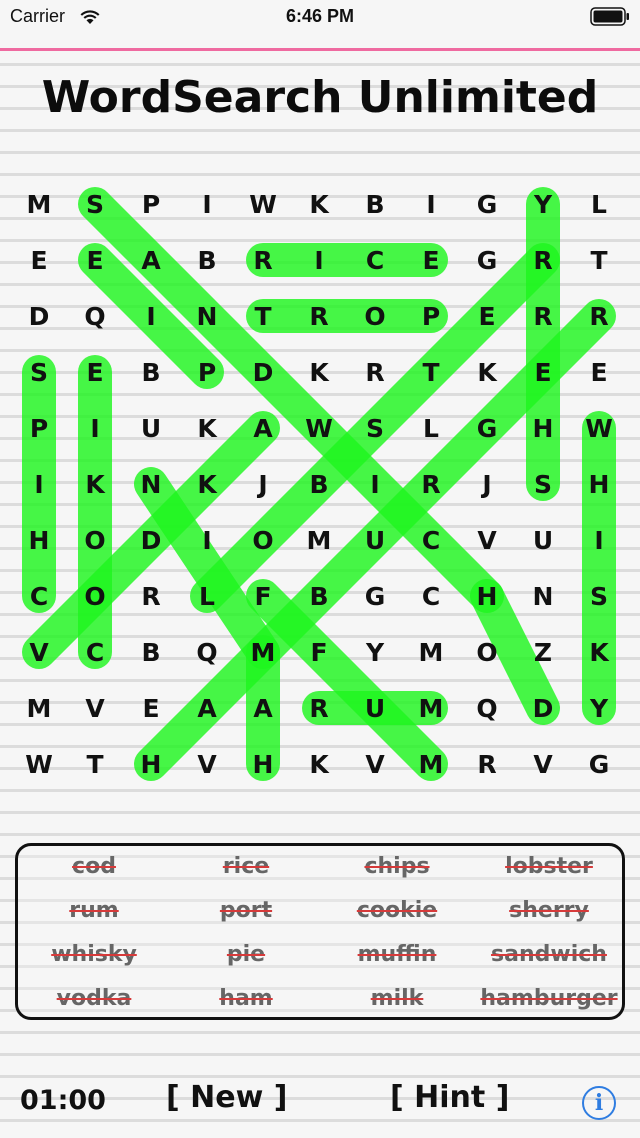 This screenshot has width=640, height=1138. Describe the element at coordinates (485, 484) in the screenshot. I see `grid-cell: J` at that location.